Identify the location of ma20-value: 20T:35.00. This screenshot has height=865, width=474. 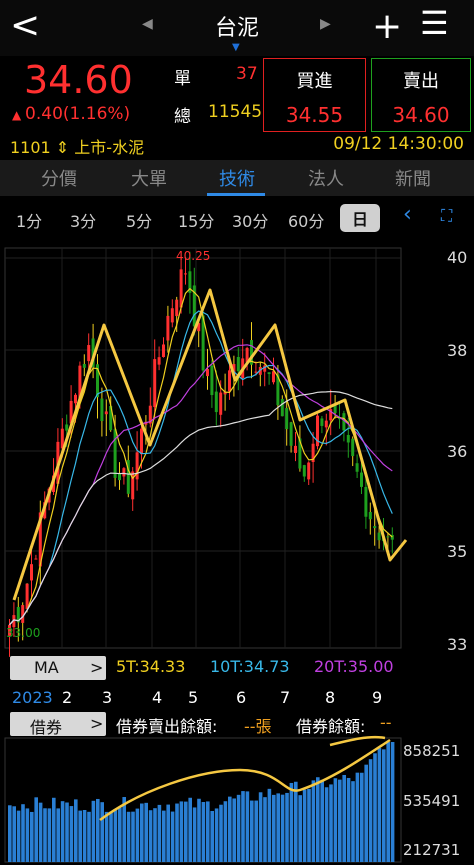
(354, 666).